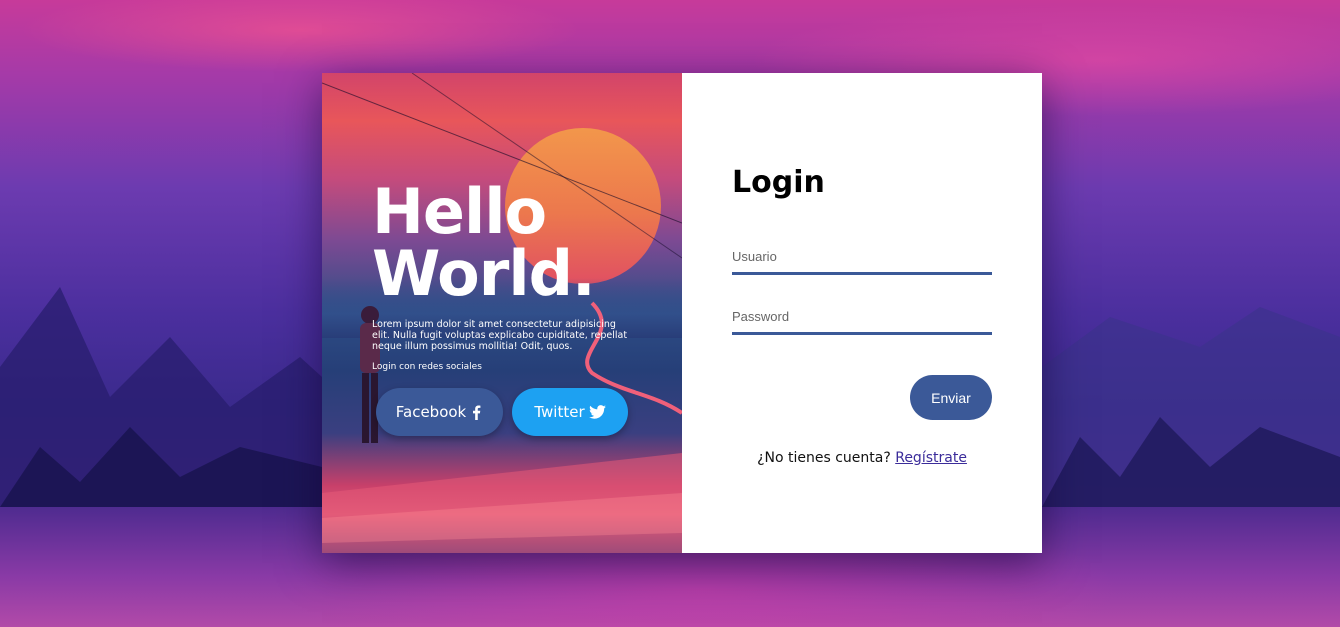 Image resolution: width=1340 pixels, height=627 pixels. Describe the element at coordinates (459, 211) in the screenshot. I see `hero-heading-line-1: Hello` at that location.